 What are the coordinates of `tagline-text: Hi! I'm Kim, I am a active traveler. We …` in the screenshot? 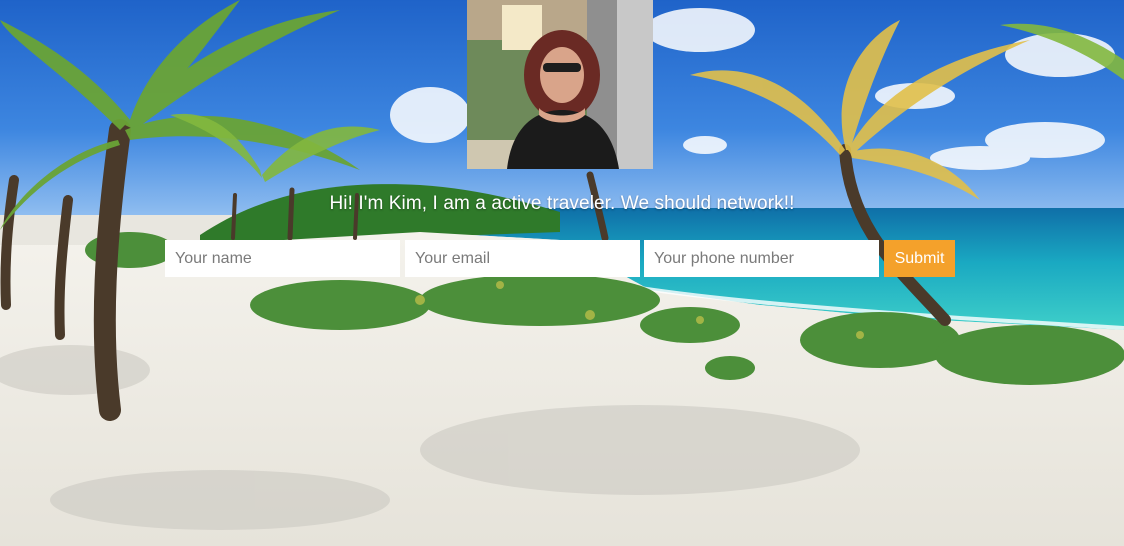 It's located at (562, 203).